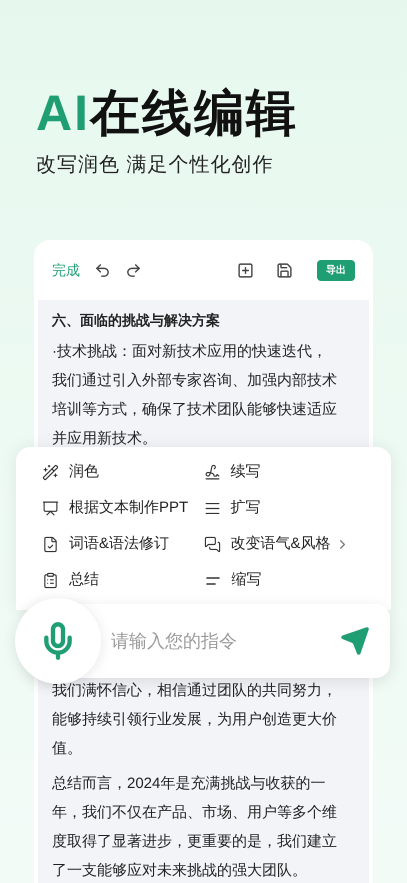 Image resolution: width=407 pixels, height=883 pixels. What do you see at coordinates (63, 113) in the screenshot?
I see `hero-title-accent: AI` at bounding box center [63, 113].